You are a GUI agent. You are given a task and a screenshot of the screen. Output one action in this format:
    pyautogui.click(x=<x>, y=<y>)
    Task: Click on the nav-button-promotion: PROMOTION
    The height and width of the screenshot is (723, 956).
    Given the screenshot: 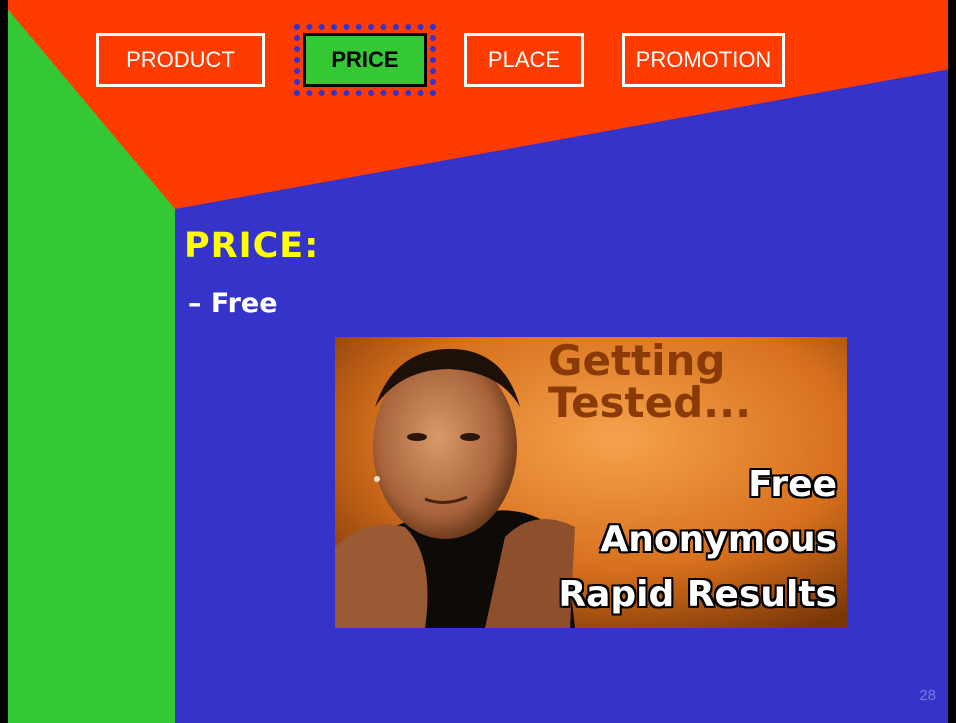 What is the action you would take?
    pyautogui.click(x=703, y=60)
    